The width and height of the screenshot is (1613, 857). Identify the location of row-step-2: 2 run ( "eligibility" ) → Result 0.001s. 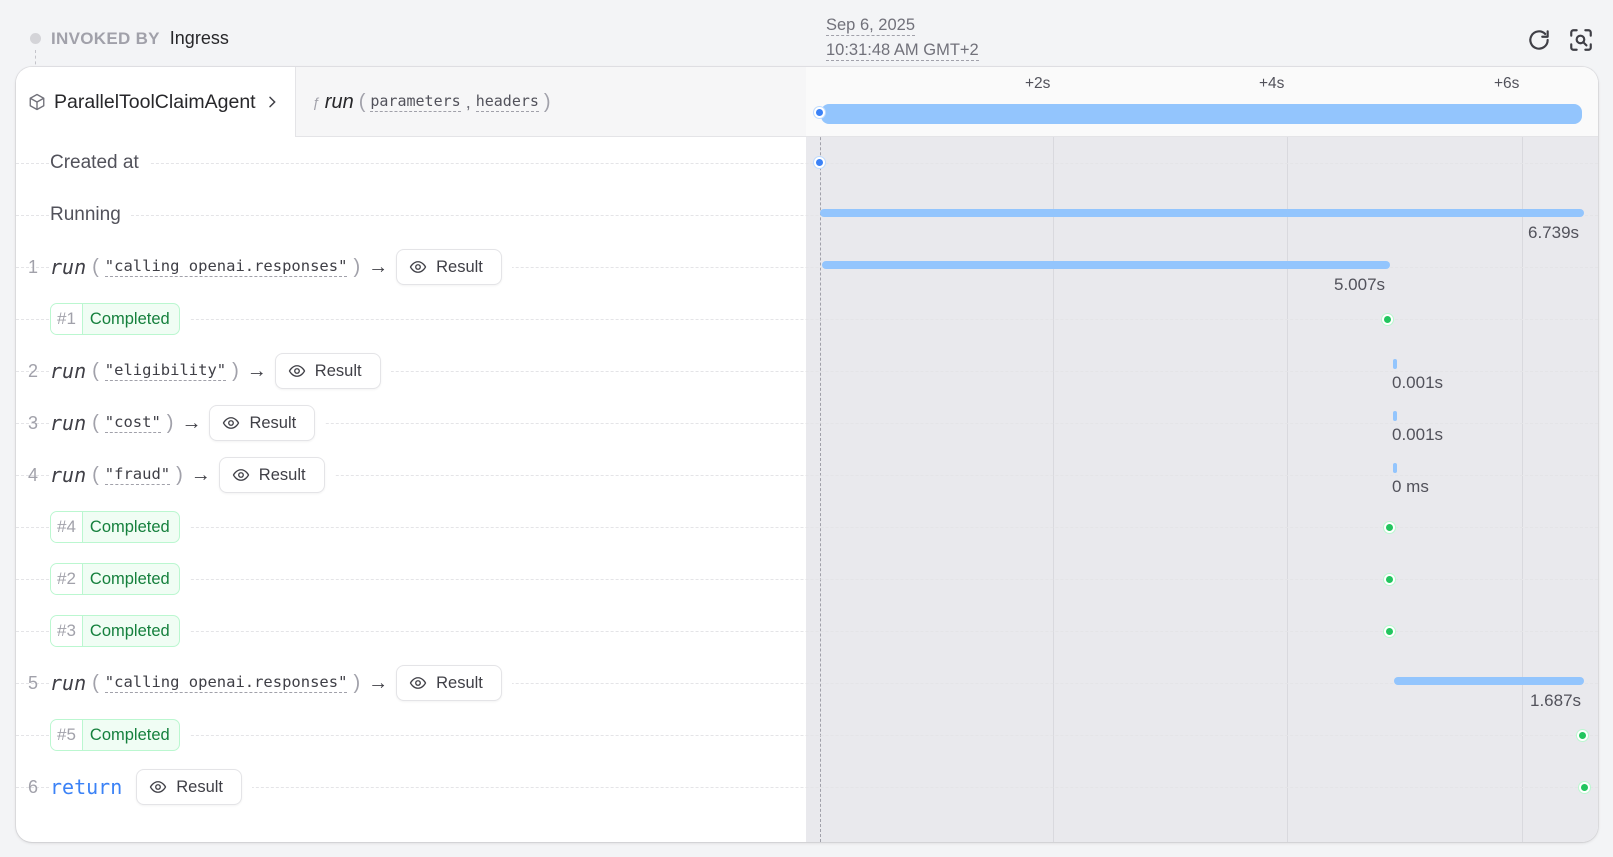
(807, 371).